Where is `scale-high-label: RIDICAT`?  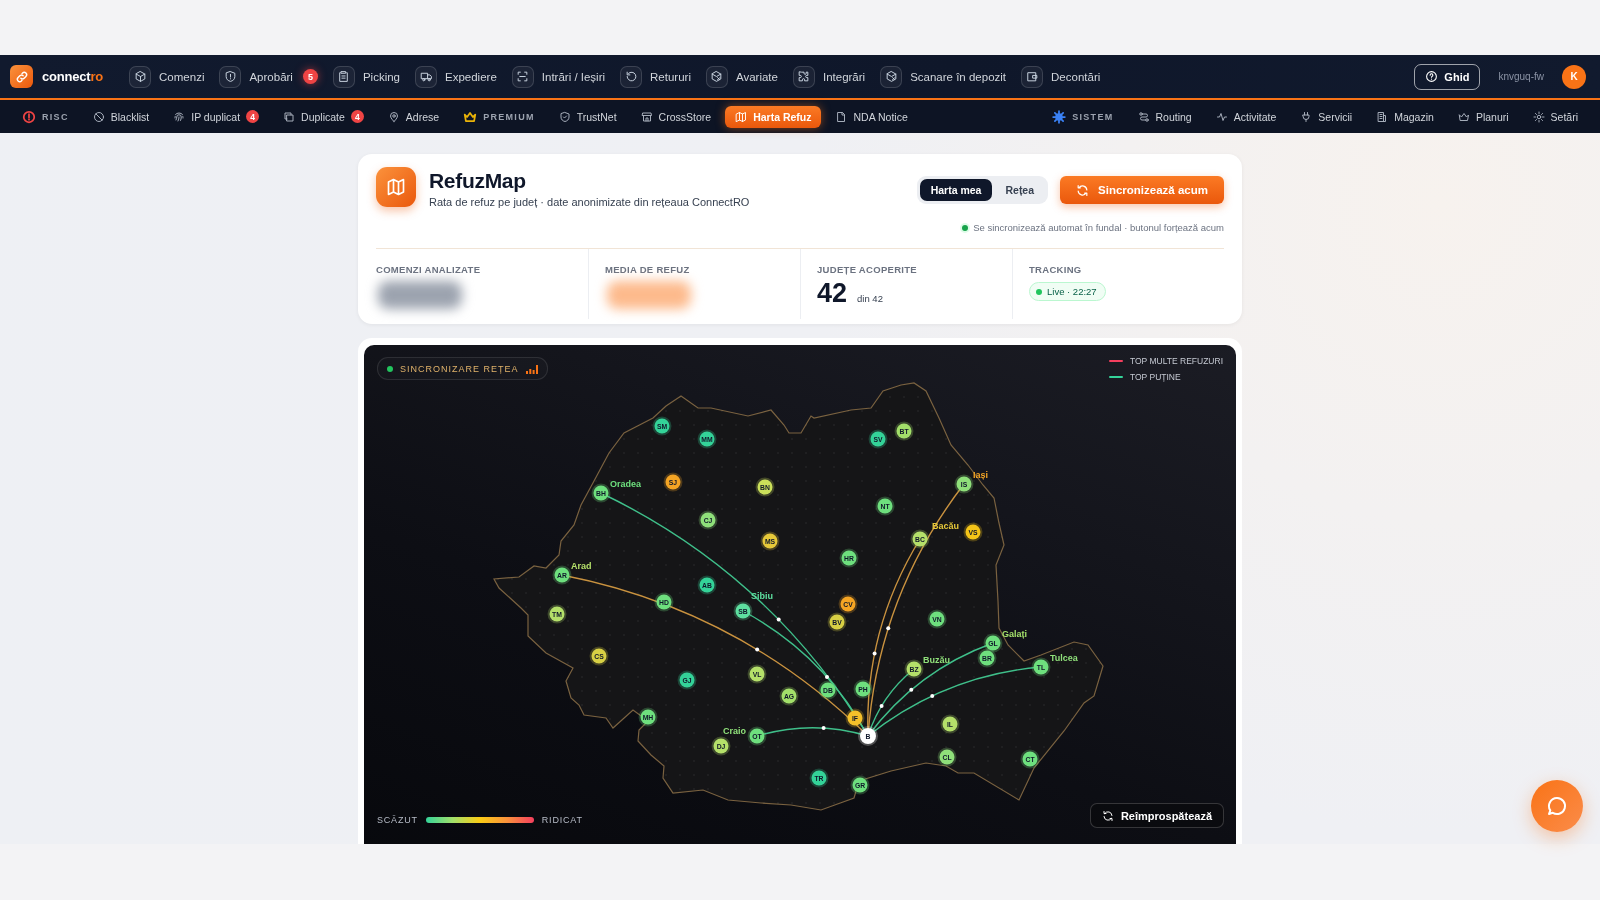
scale-high-label: RIDICAT is located at coordinates (562, 820).